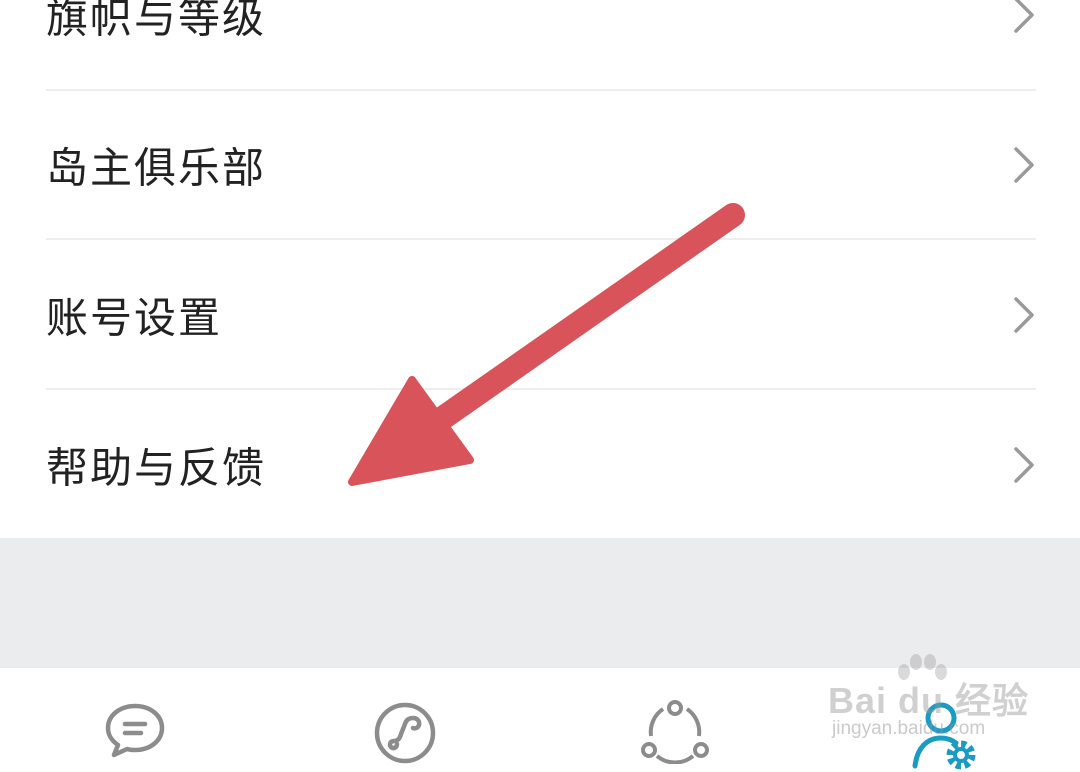 The height and width of the screenshot is (772, 1080). Describe the element at coordinates (540, 45) in the screenshot. I see `menu-item-flags-and-levels: 旗帜与等级` at that location.